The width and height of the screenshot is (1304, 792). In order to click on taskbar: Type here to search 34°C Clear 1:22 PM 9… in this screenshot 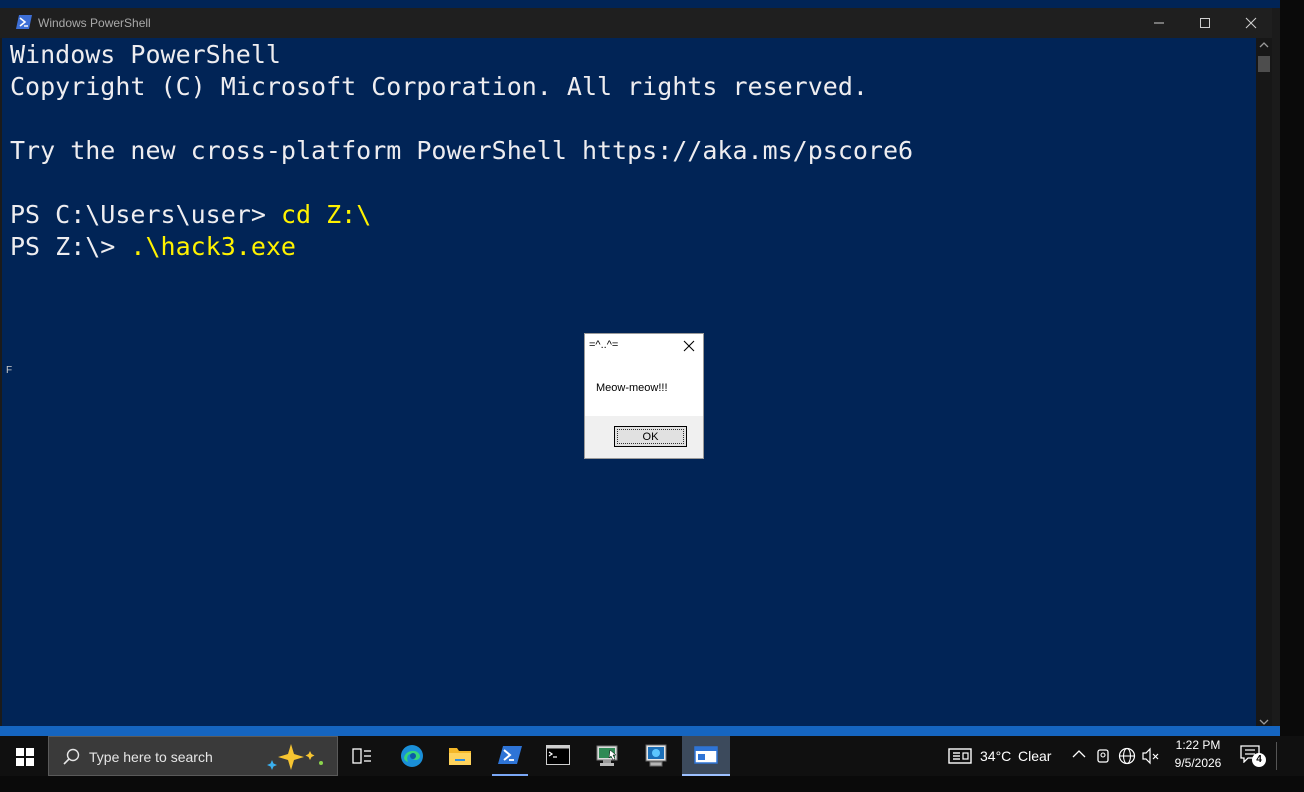, I will do `click(652, 756)`.